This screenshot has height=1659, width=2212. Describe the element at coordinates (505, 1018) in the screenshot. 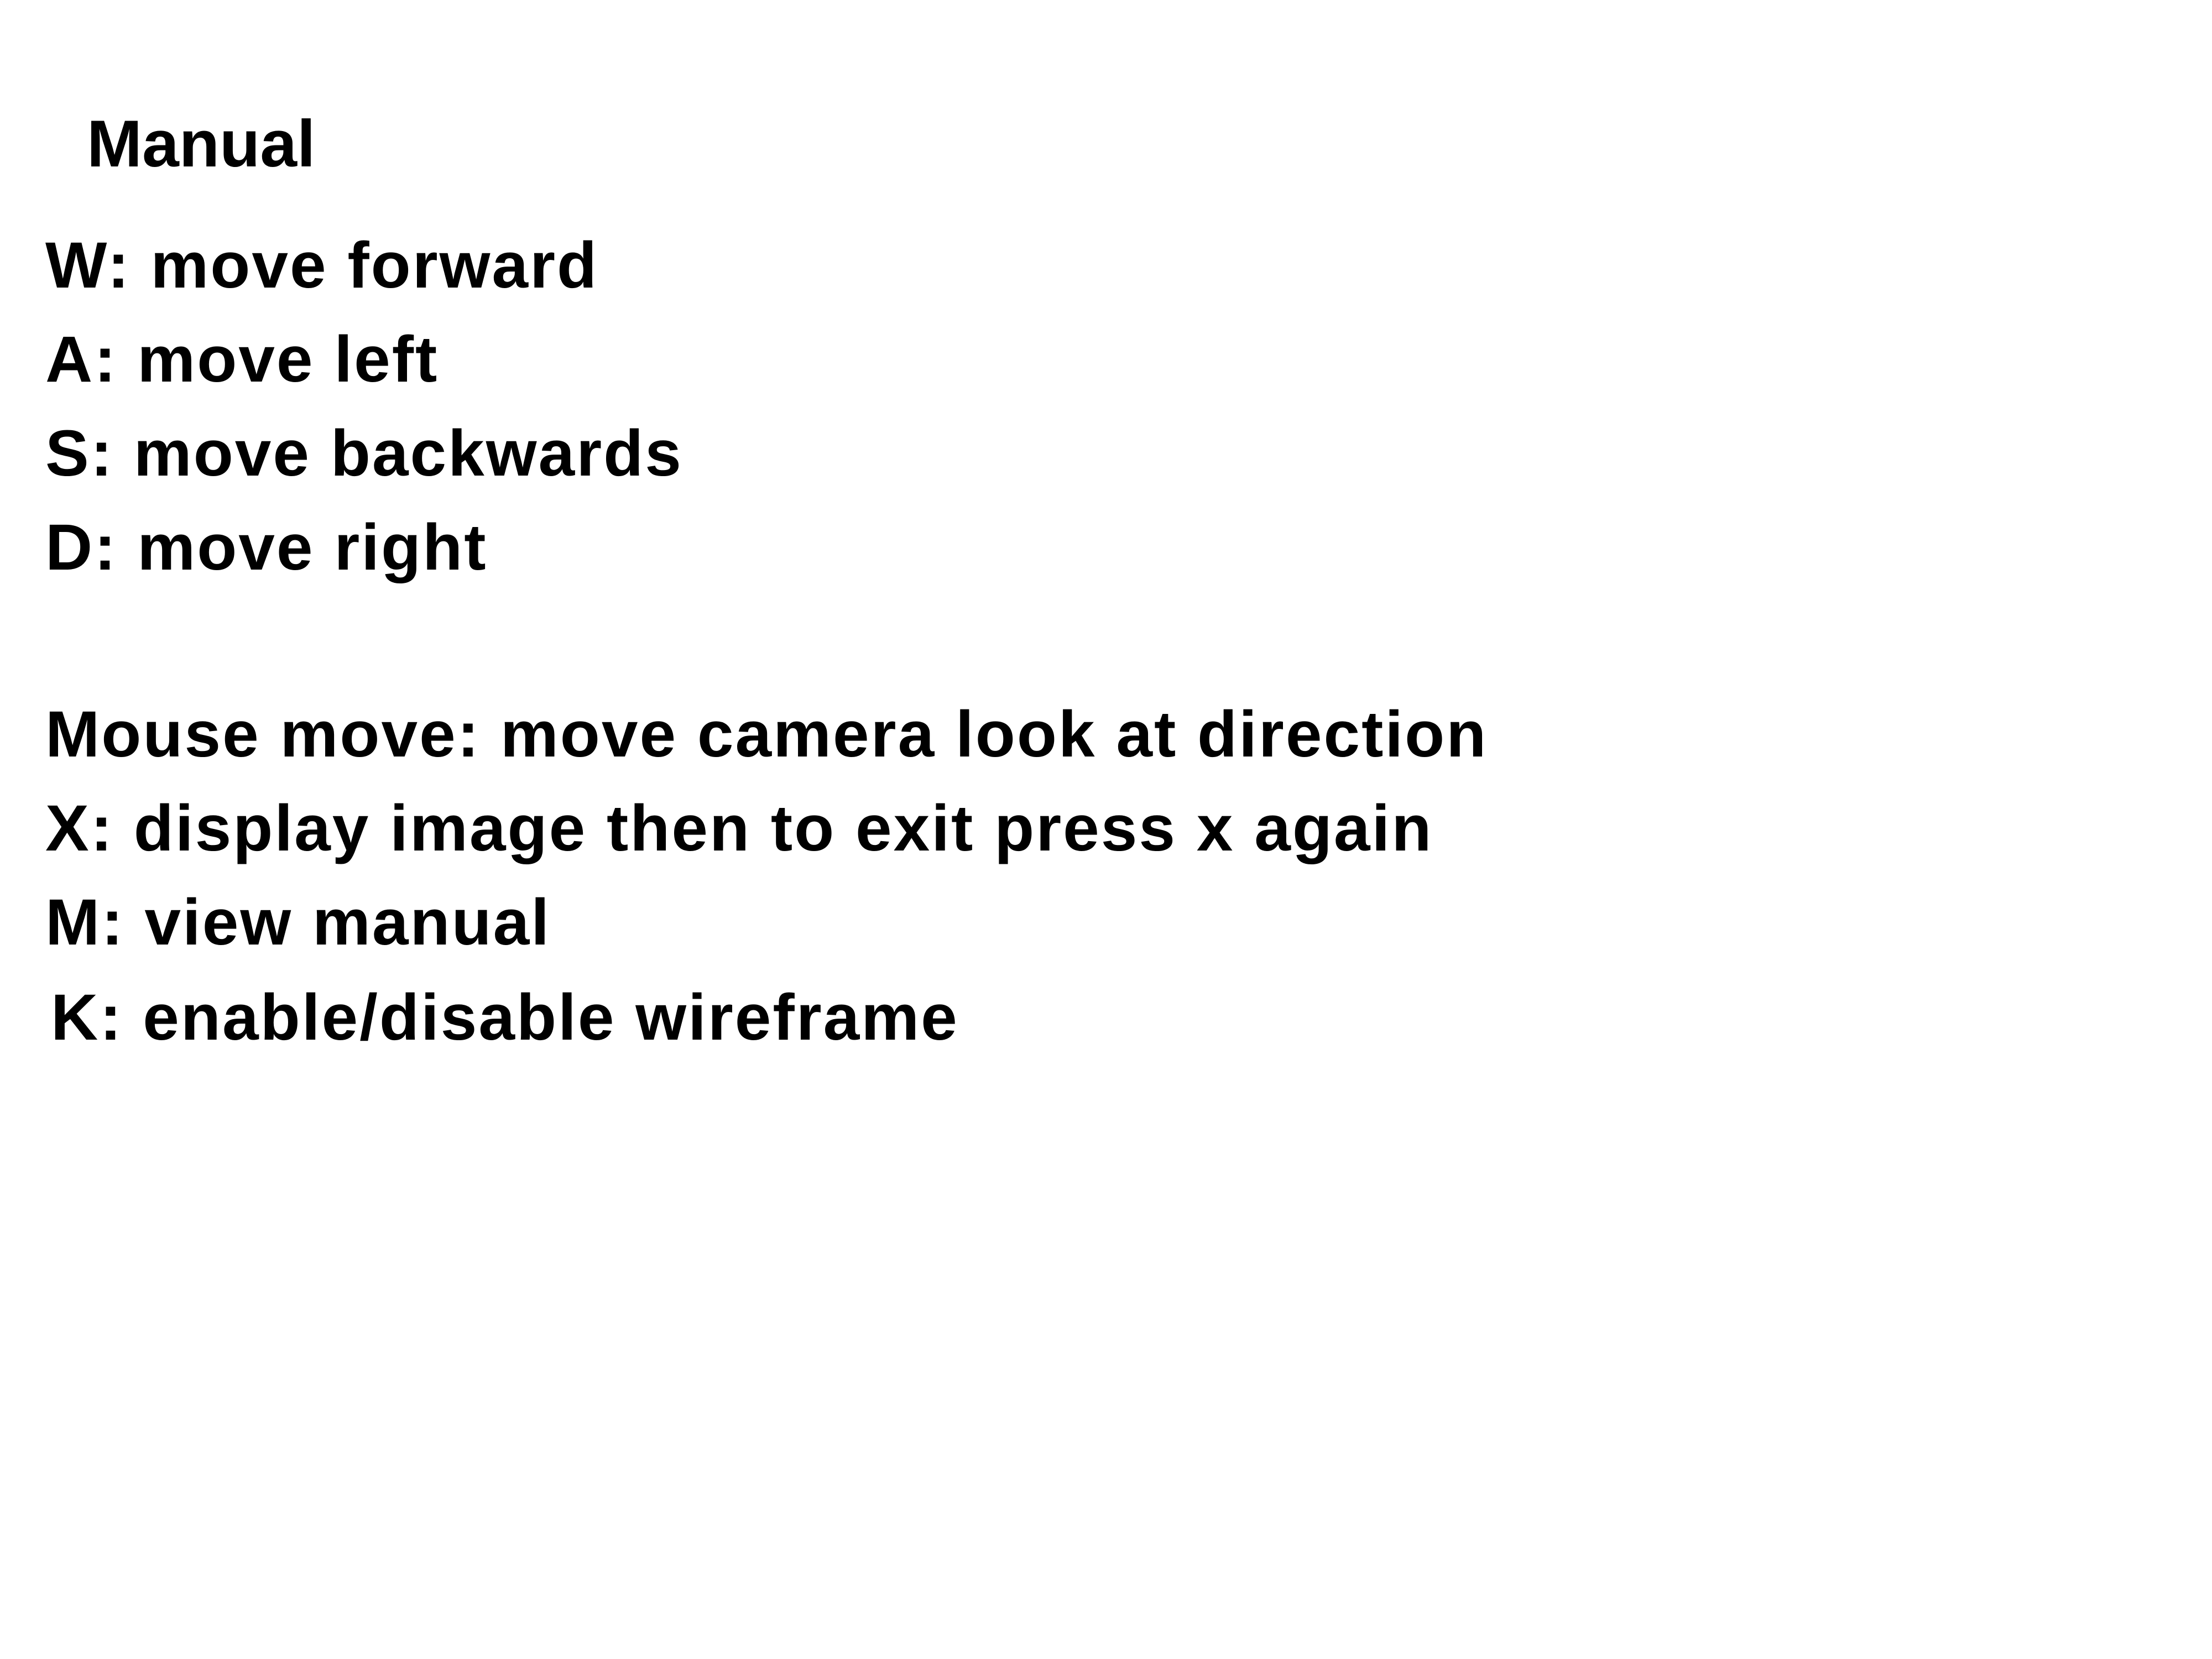

I see `control-toggle-wireframe: K: enable/disable wireframe` at that location.